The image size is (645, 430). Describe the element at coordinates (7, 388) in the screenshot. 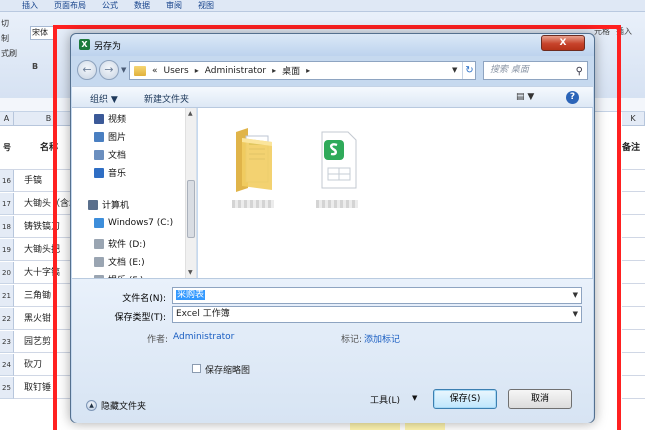

I see `row-header: 25` at that location.